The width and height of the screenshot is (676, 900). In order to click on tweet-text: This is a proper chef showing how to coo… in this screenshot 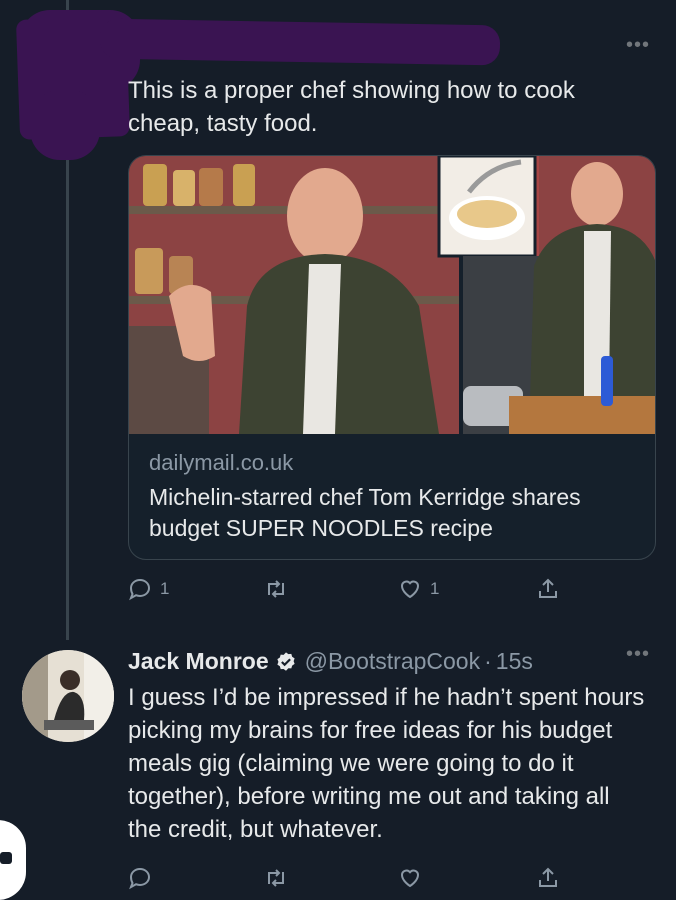, I will do `click(351, 107)`.